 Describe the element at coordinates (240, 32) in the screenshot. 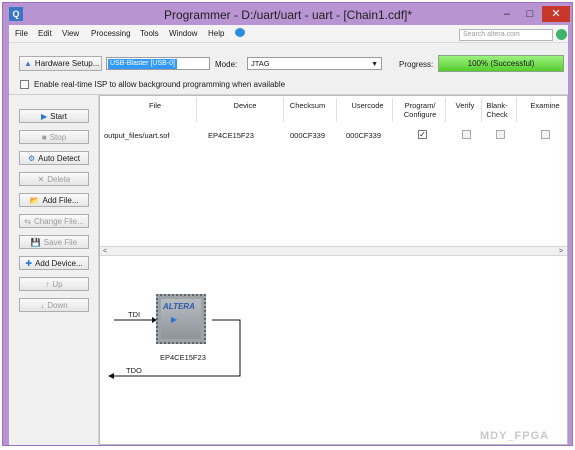

I see `help-chat-icon` at that location.